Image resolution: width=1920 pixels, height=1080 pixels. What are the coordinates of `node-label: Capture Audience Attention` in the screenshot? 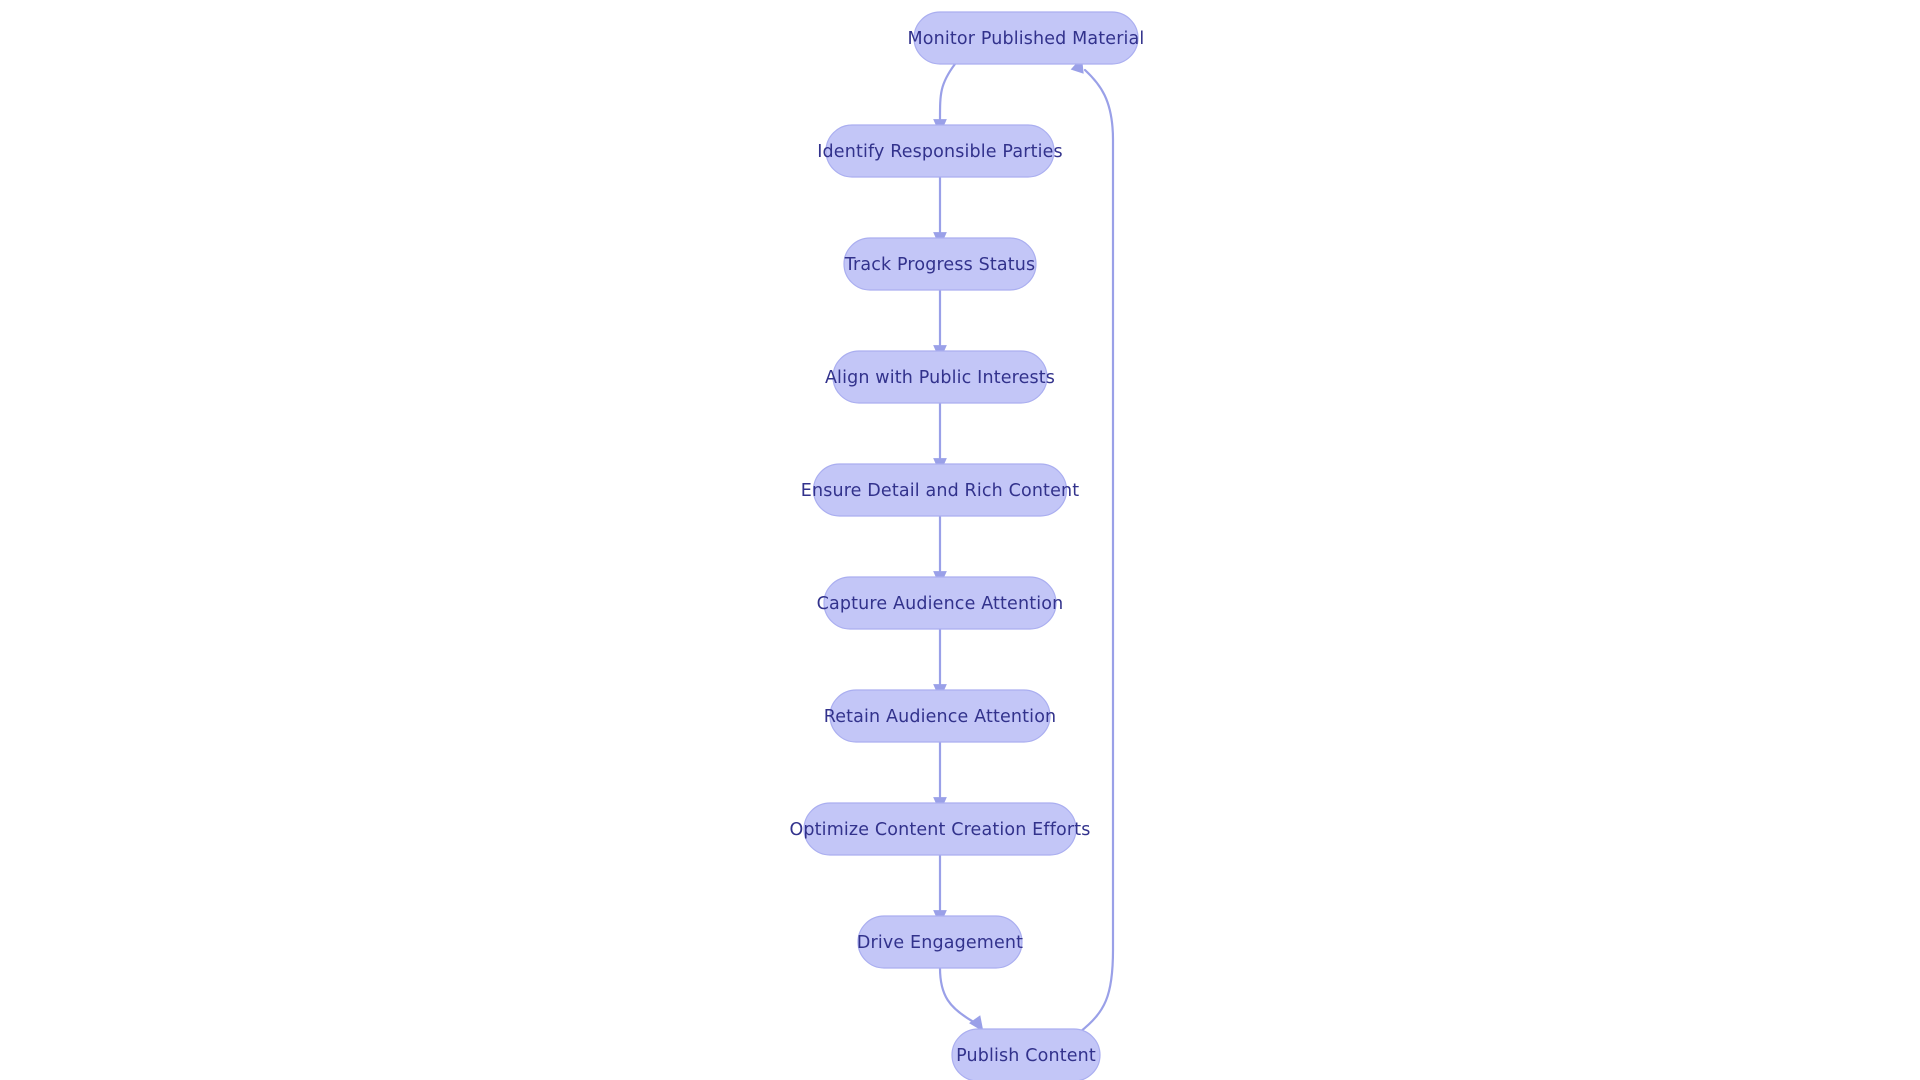 It's located at (940, 604).